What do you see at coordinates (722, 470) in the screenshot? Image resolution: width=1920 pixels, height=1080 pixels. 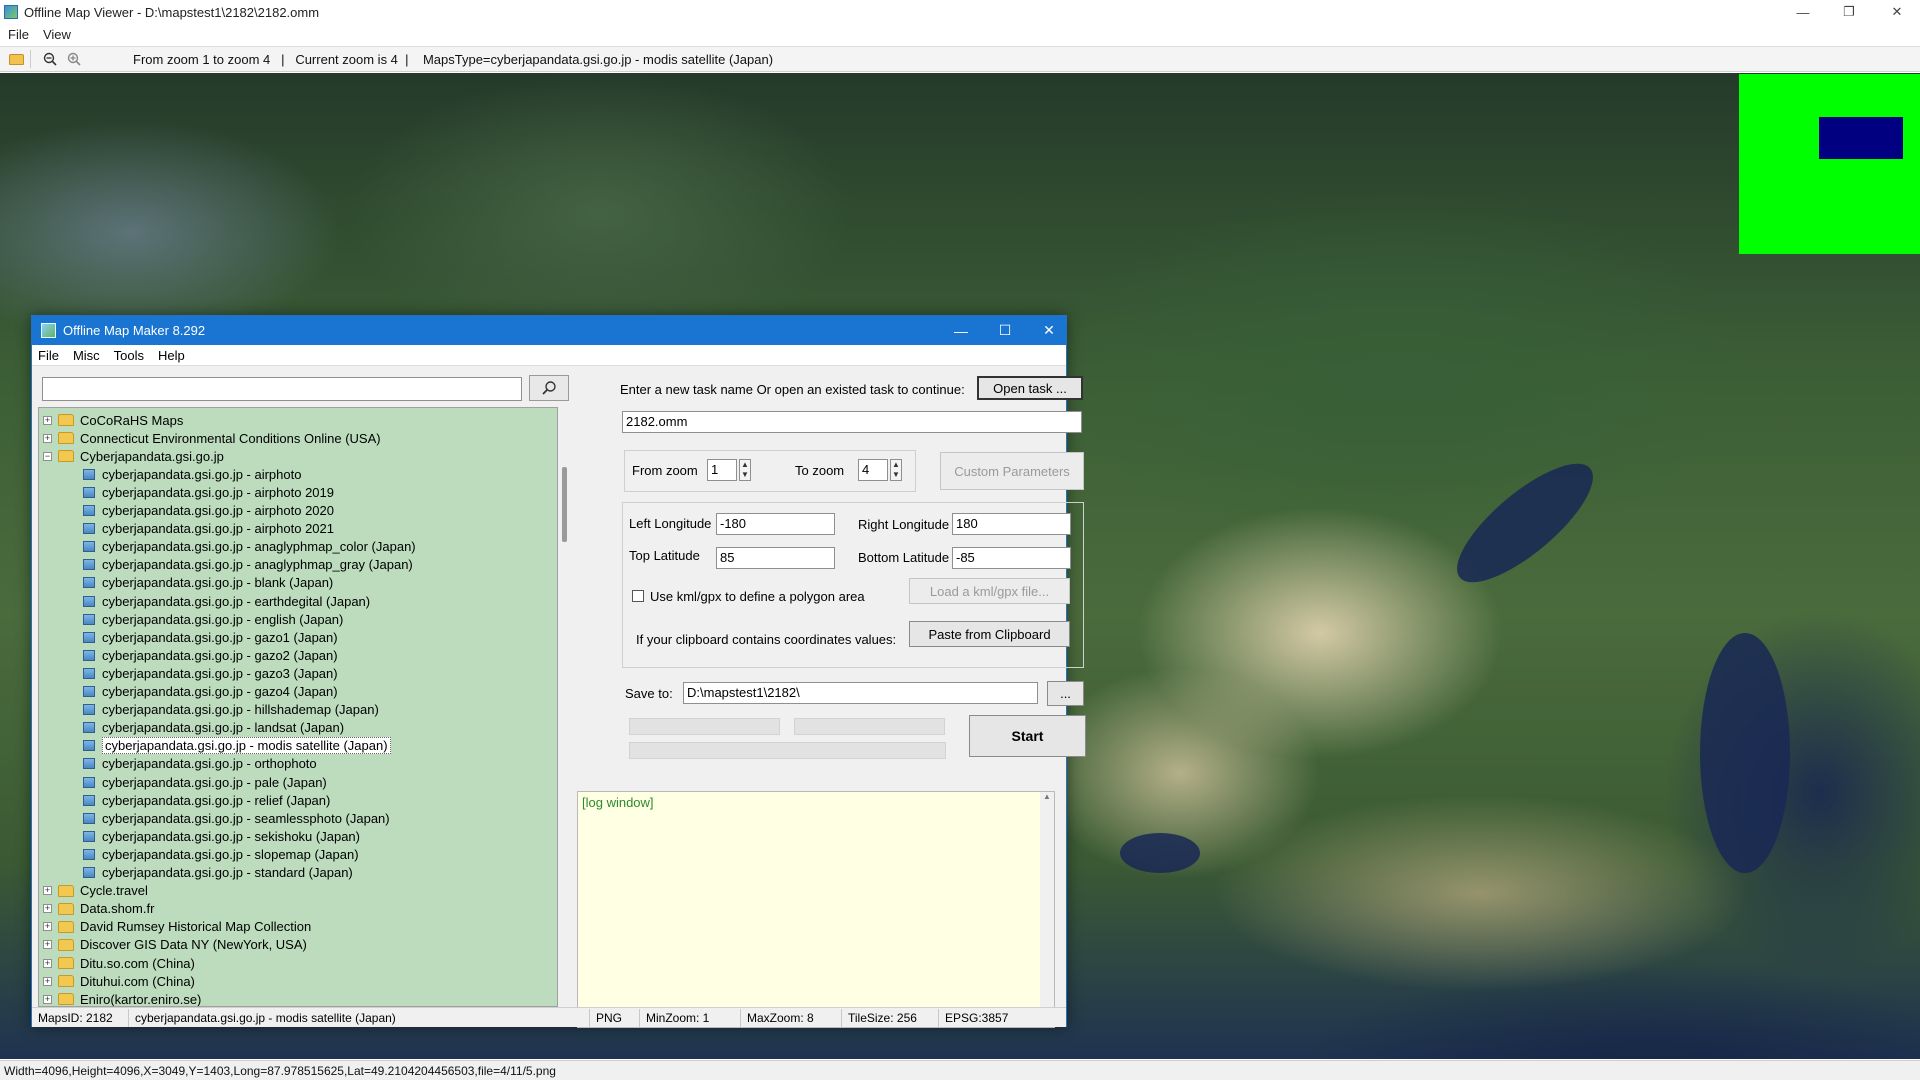 I see `from-zoom-input: 1` at bounding box center [722, 470].